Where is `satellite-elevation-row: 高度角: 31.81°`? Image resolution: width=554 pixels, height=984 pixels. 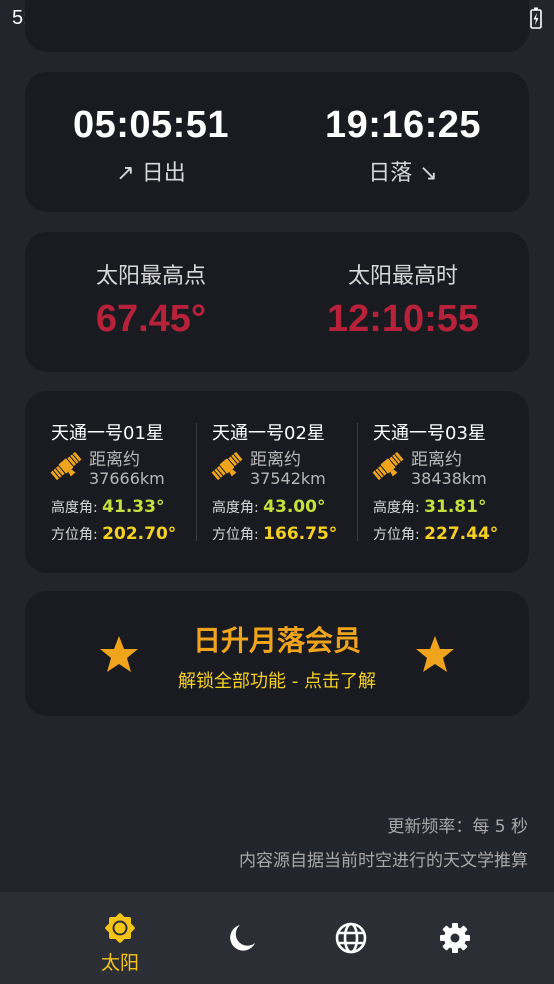
satellite-elevation-row: 高度角: 31.81° is located at coordinates (429, 507).